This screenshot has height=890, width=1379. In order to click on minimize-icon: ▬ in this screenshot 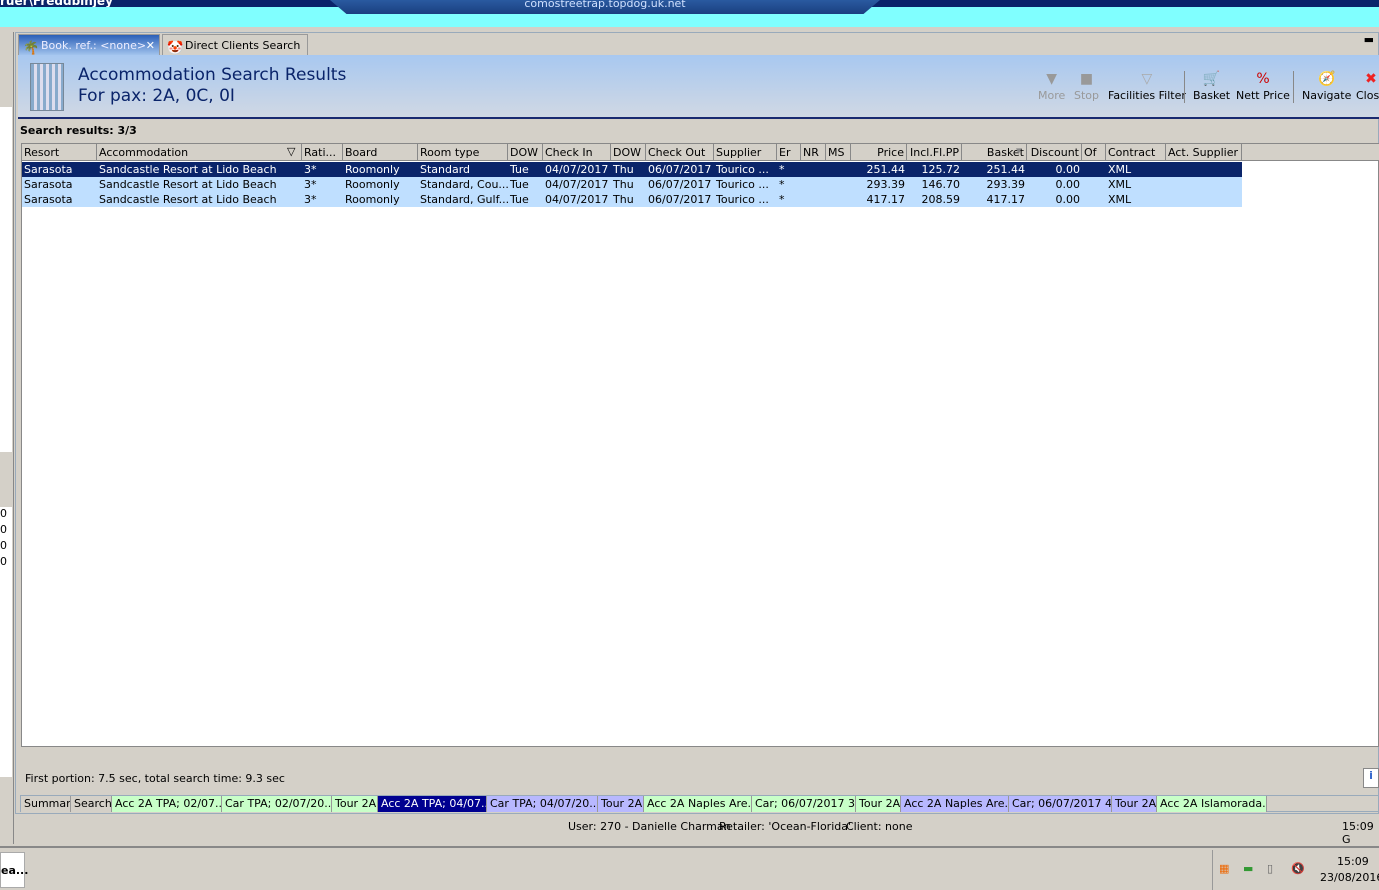, I will do `click(1369, 39)`.